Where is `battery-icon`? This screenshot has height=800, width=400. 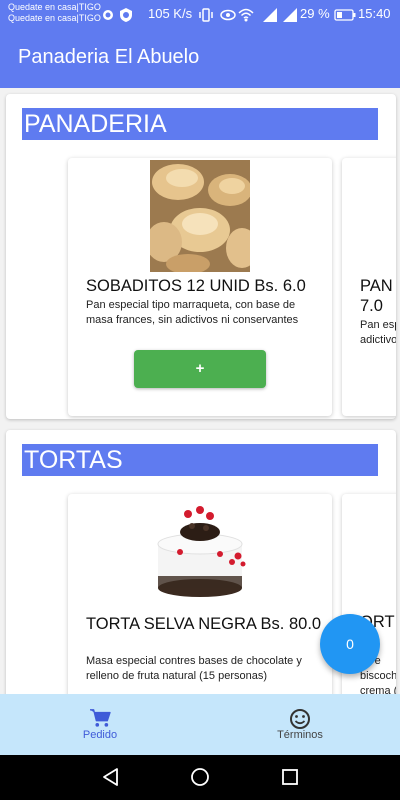
battery-icon is located at coordinates (345, 15).